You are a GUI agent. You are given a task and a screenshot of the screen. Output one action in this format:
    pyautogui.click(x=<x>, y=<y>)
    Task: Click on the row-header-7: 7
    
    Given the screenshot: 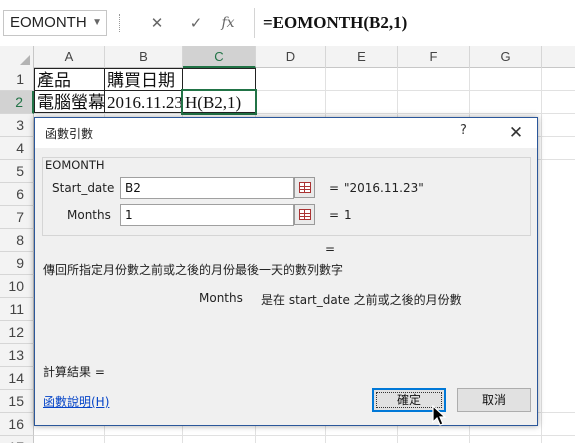 What is the action you would take?
    pyautogui.click(x=17, y=217)
    